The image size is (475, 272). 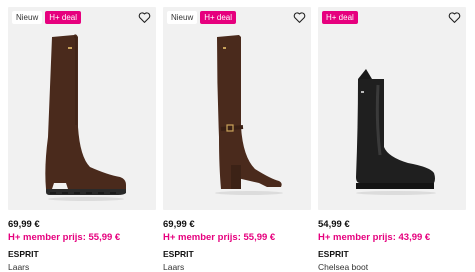 I want to click on product-price: 54,99 €, so click(x=334, y=224).